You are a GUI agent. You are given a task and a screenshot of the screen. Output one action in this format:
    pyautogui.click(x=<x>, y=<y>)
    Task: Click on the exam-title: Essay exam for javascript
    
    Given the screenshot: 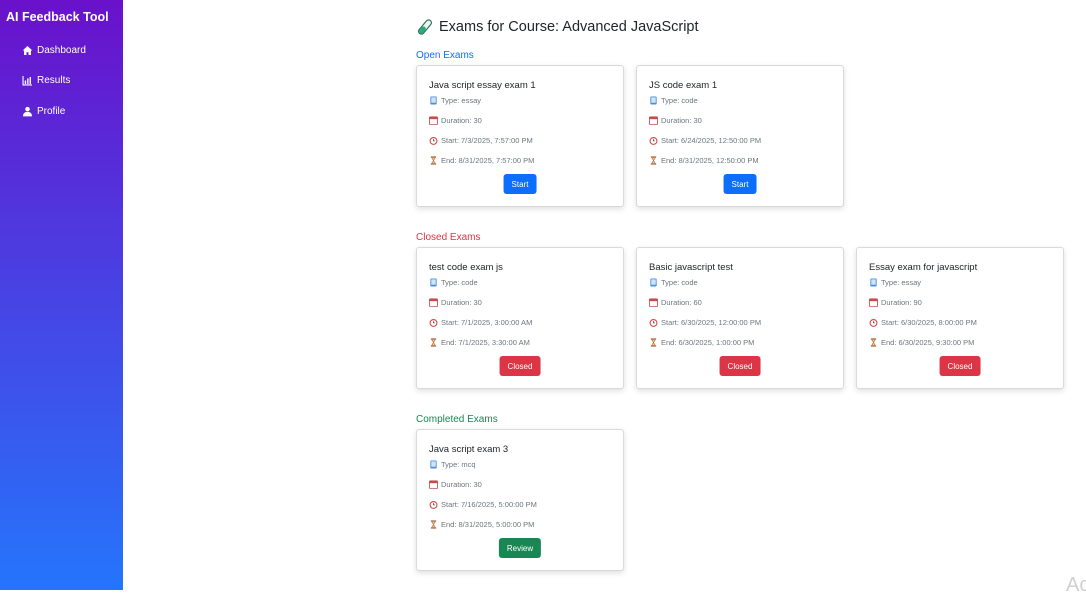 What is the action you would take?
    pyautogui.click(x=923, y=267)
    